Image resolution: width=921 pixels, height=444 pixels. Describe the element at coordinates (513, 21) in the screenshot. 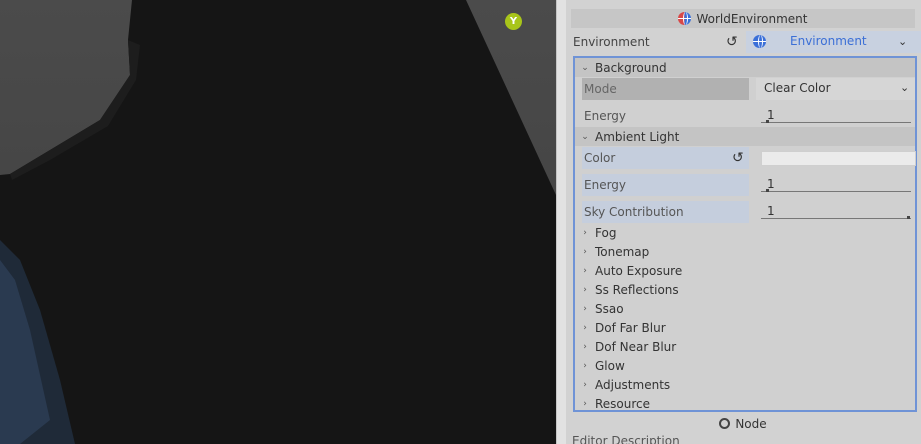

I see `axis-gizmo-y: Y` at that location.